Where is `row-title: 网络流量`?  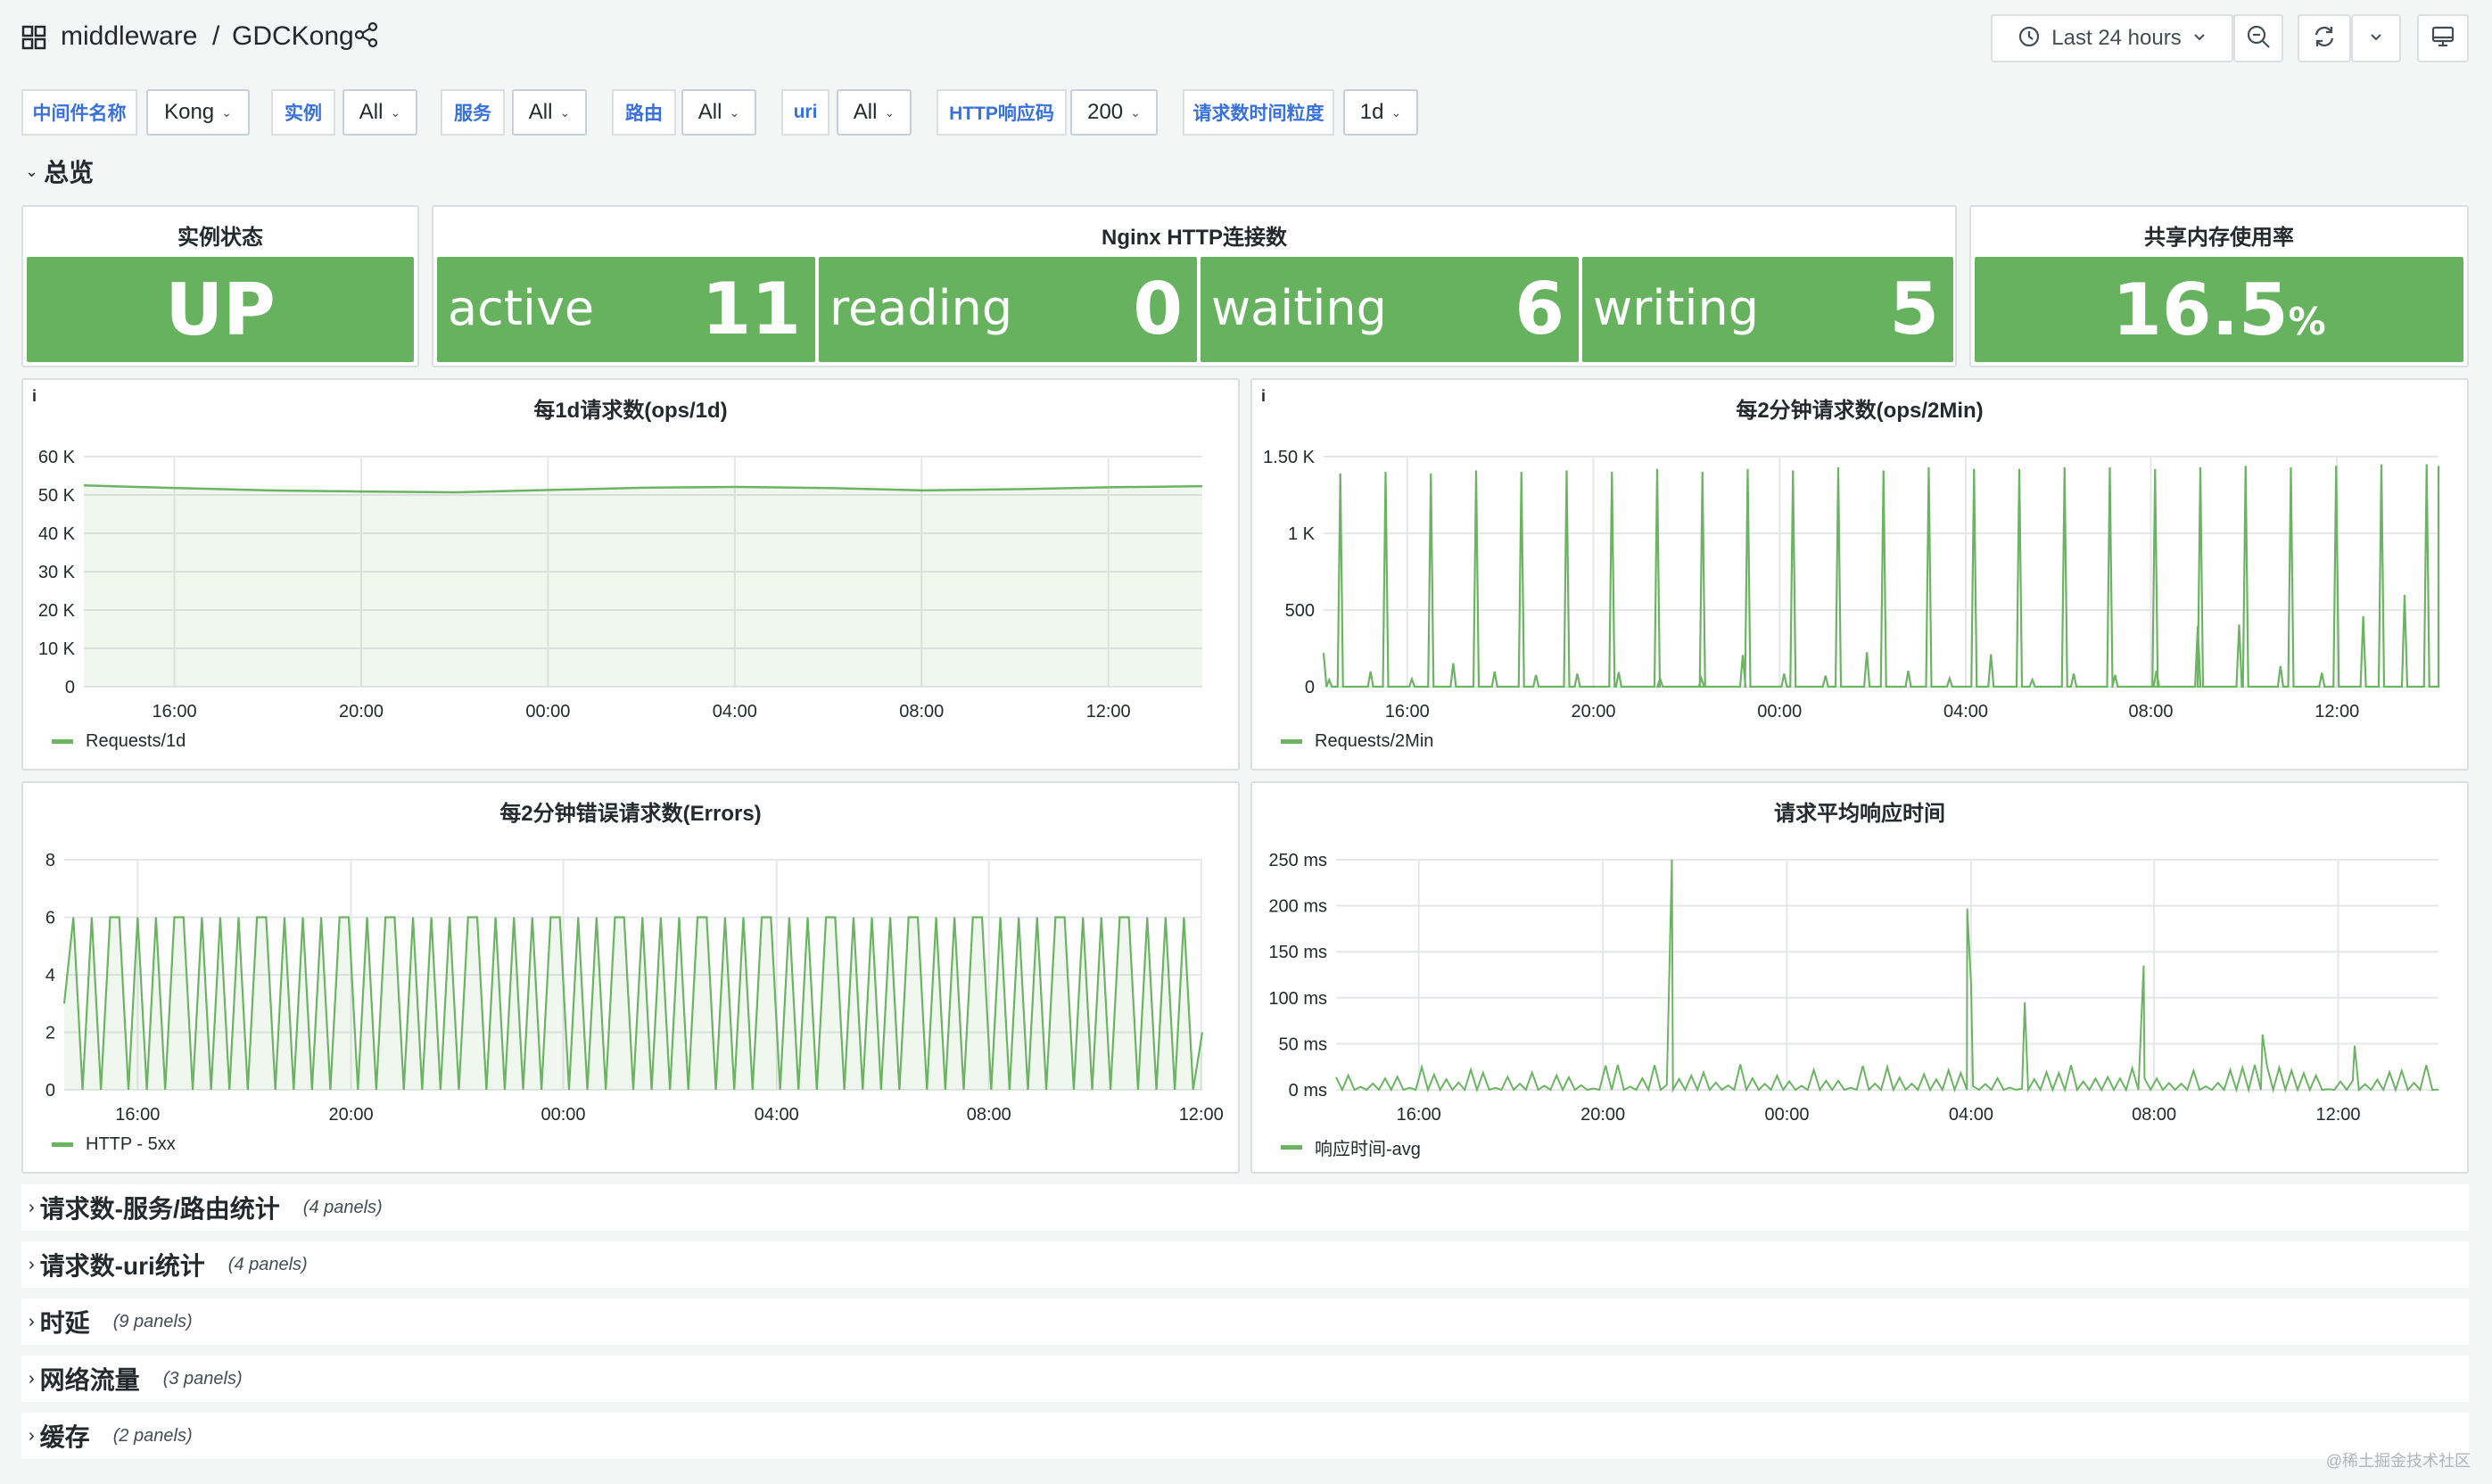
row-title: 网络流量 is located at coordinates (89, 1380).